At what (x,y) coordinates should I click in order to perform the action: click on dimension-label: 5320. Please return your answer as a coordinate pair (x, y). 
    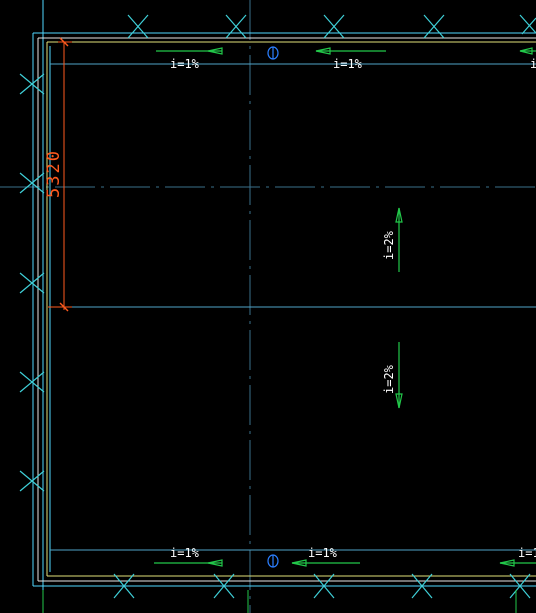
    Looking at the image, I should click on (54, 173).